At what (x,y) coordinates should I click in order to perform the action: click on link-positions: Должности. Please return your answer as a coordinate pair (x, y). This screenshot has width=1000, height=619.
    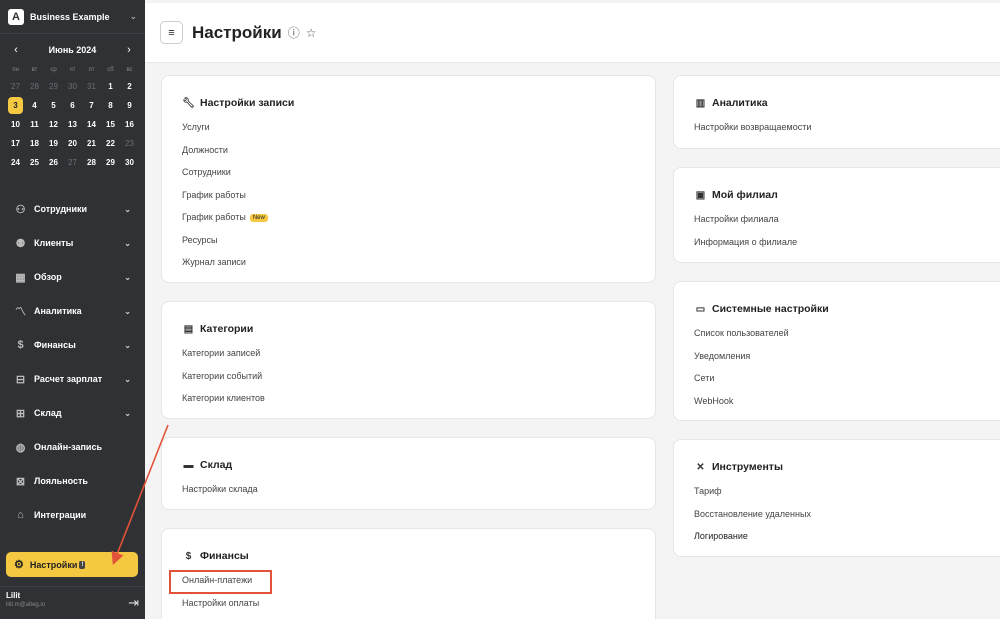
    Looking at the image, I should click on (408, 154).